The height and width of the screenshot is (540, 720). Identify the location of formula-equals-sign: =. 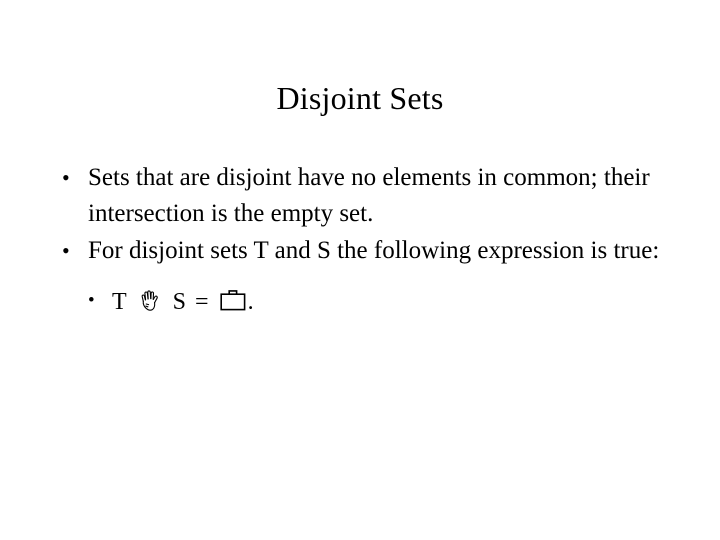
(202, 302).